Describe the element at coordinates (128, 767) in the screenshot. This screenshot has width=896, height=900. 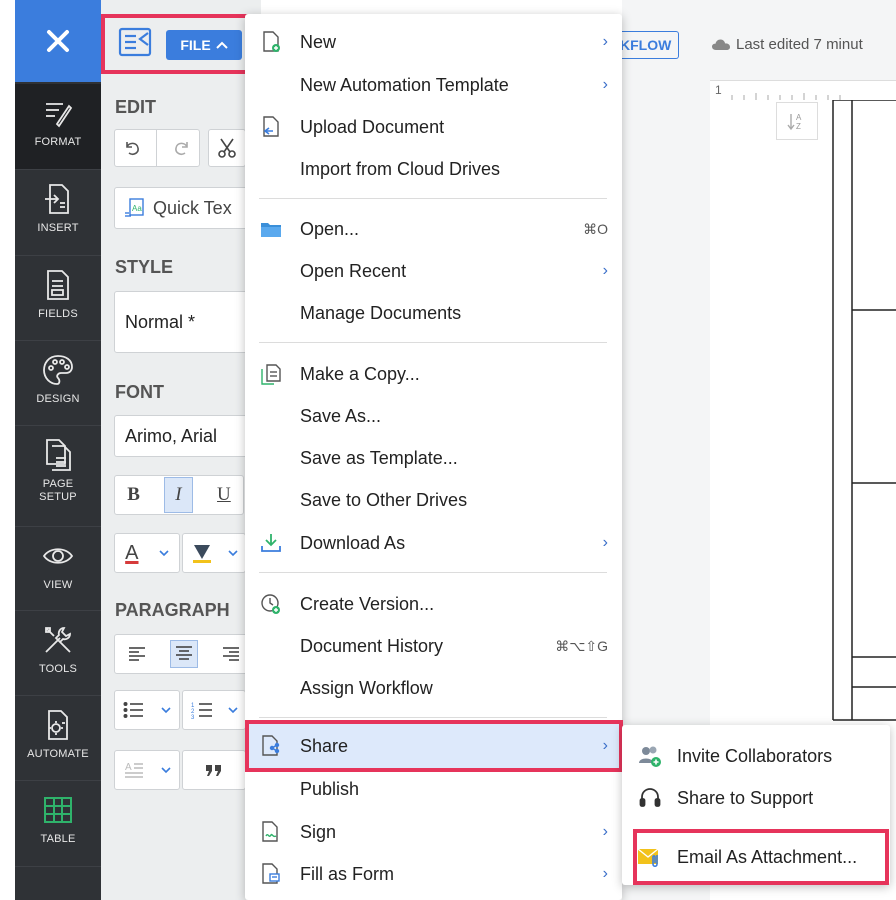
I see `svg-text: A` at that location.